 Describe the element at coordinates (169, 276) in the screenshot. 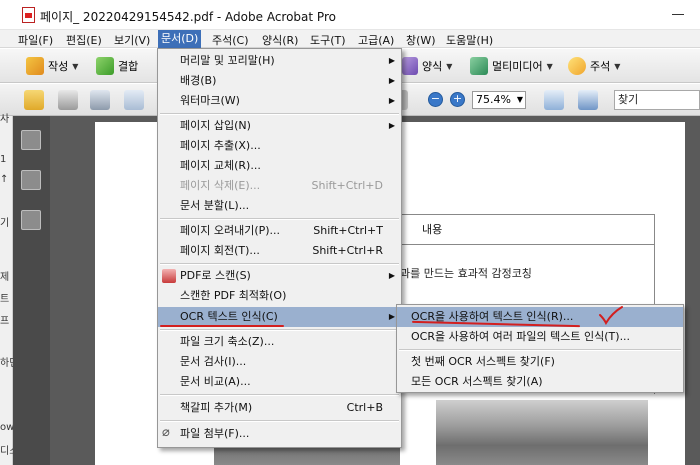

I see `scanner-icon` at that location.